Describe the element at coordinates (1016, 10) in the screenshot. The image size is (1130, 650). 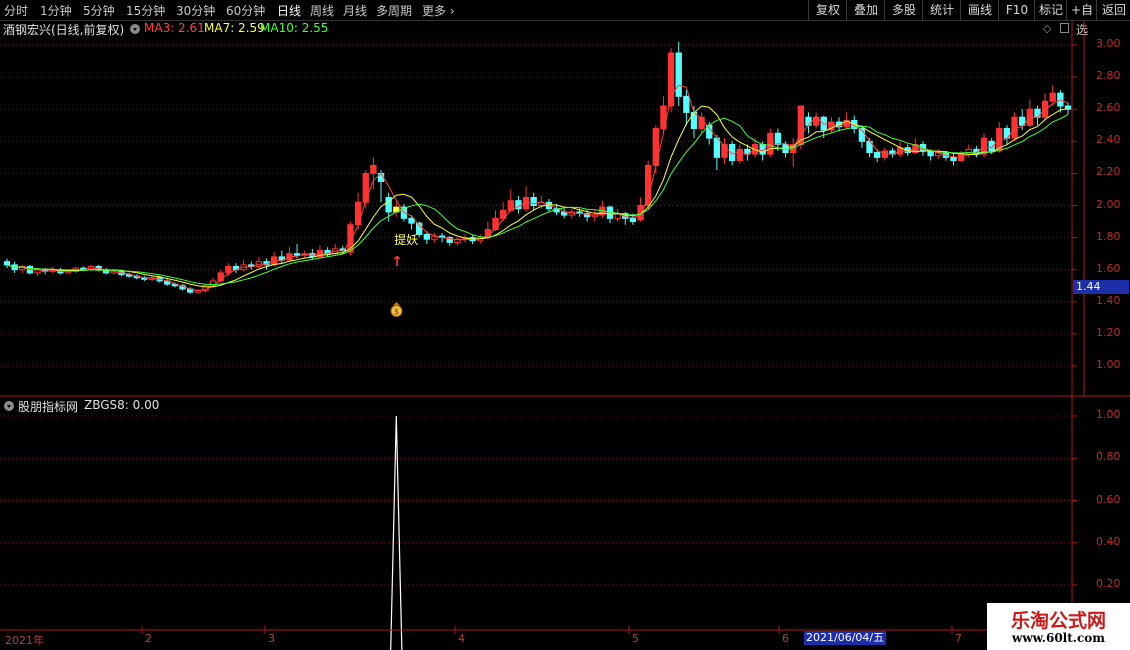
I see `f10-button: F10` at that location.